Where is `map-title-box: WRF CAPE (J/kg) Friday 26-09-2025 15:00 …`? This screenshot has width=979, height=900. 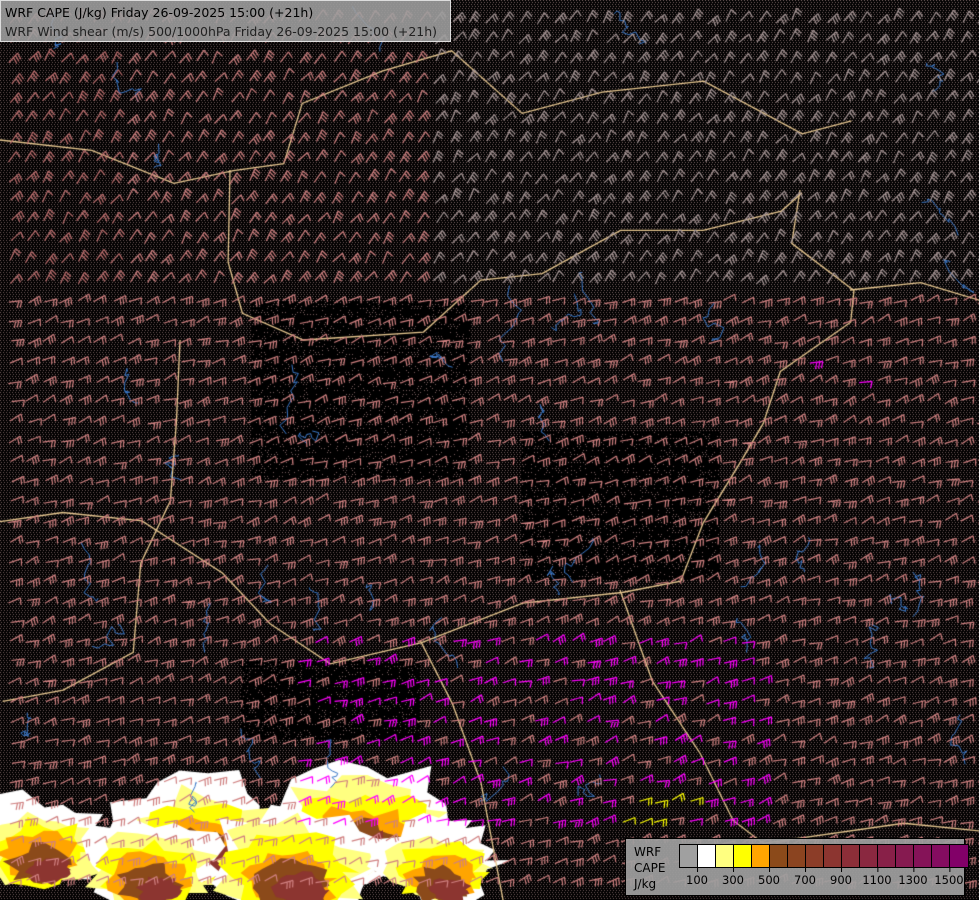 map-title-box: WRF CAPE (J/kg) Friday 26-09-2025 15:00 … is located at coordinates (225, 21).